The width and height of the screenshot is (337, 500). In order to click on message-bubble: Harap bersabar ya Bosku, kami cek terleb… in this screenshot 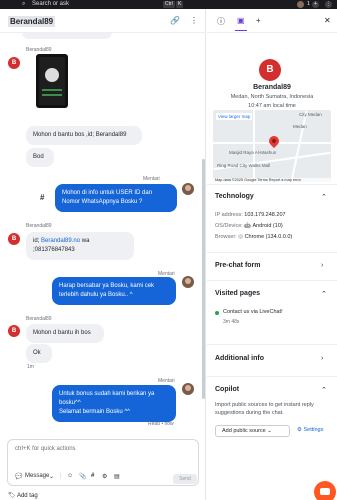, I will do `click(114, 291)`.